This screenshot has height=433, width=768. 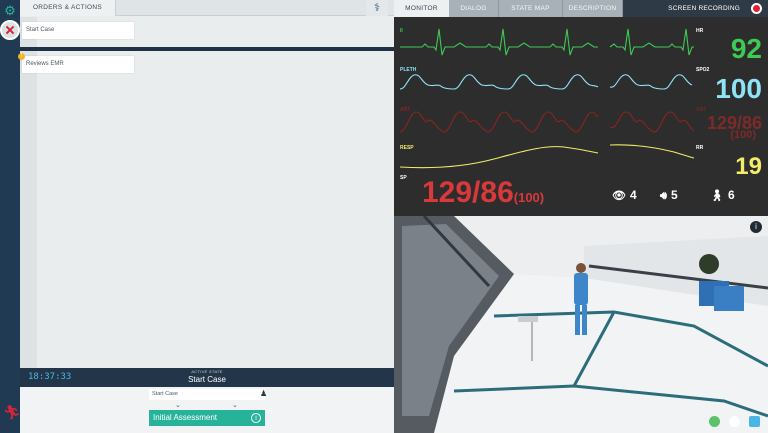 What do you see at coordinates (528, 319) in the screenshot?
I see `iv-stand-tray` at bounding box center [528, 319].